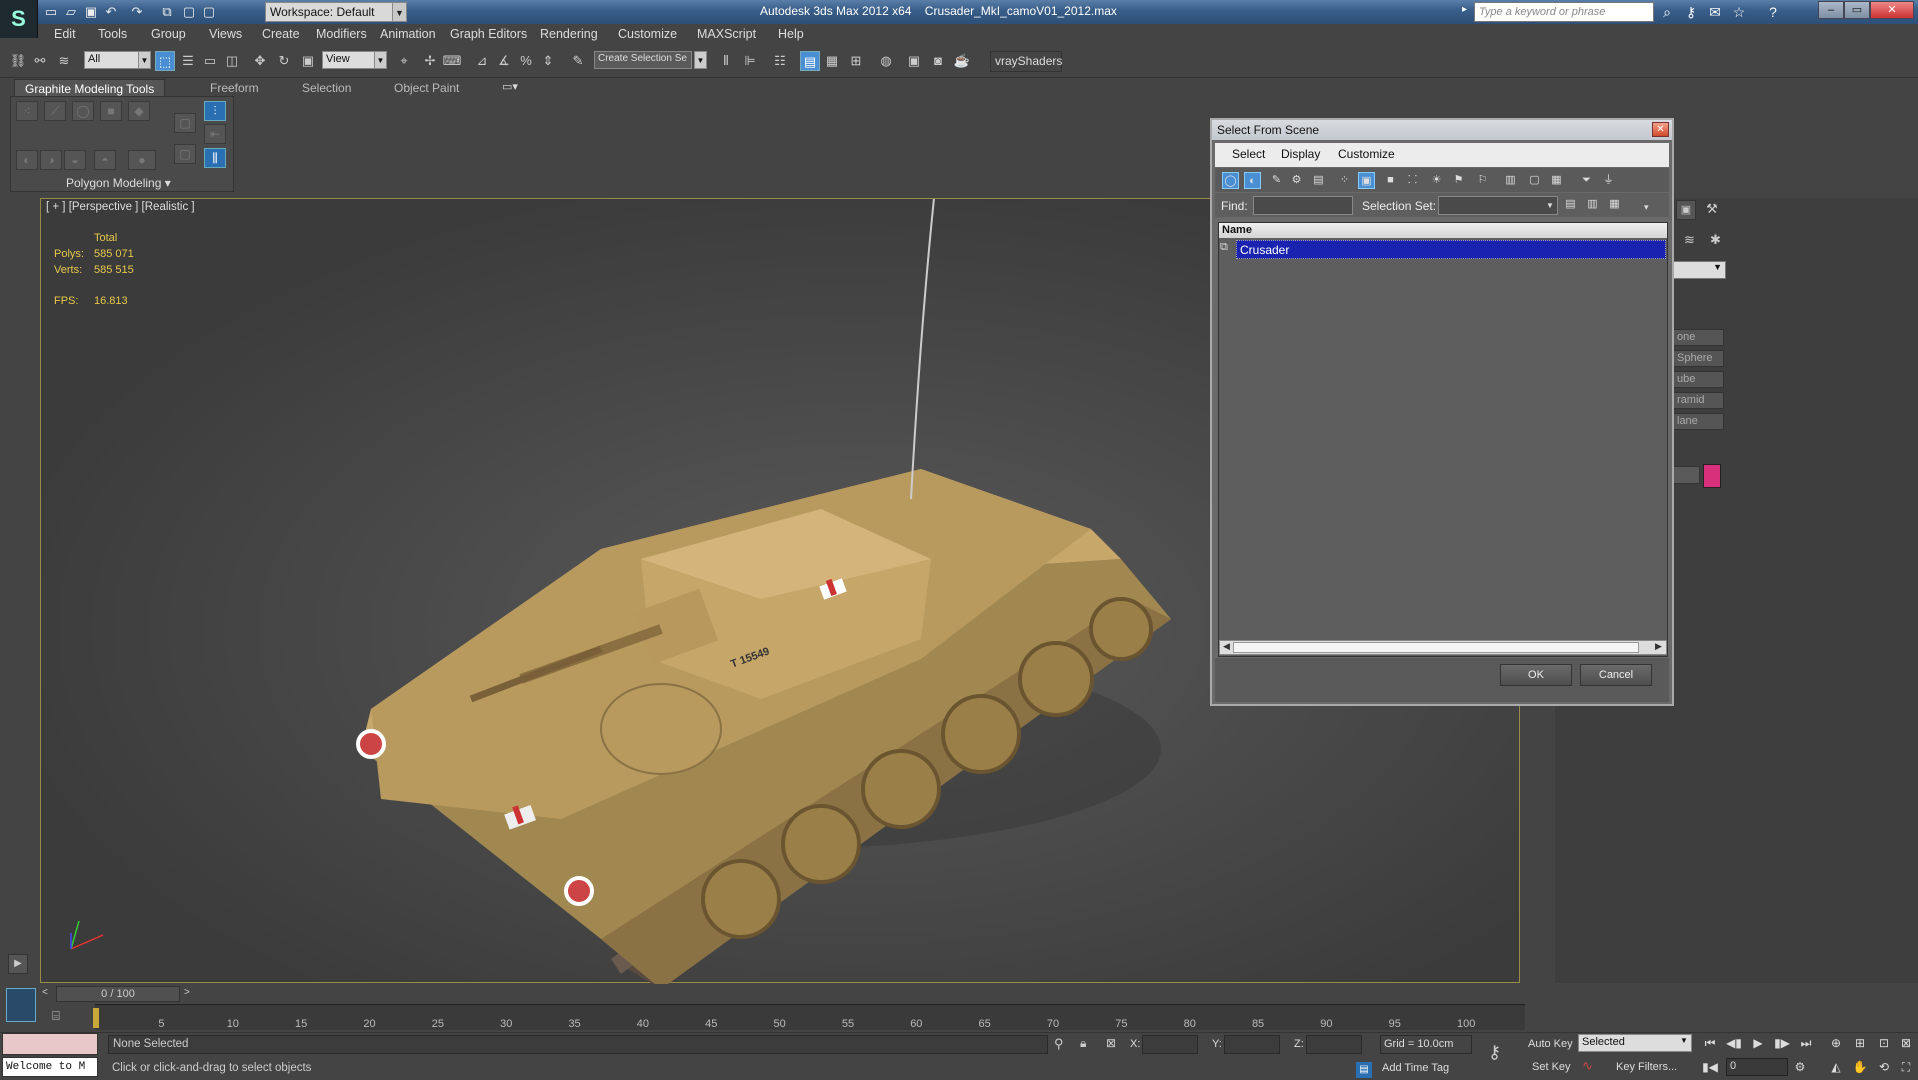 The image size is (1918, 1080). Describe the element at coordinates (810, 1017) in the screenshot. I see `track-bar` at that location.